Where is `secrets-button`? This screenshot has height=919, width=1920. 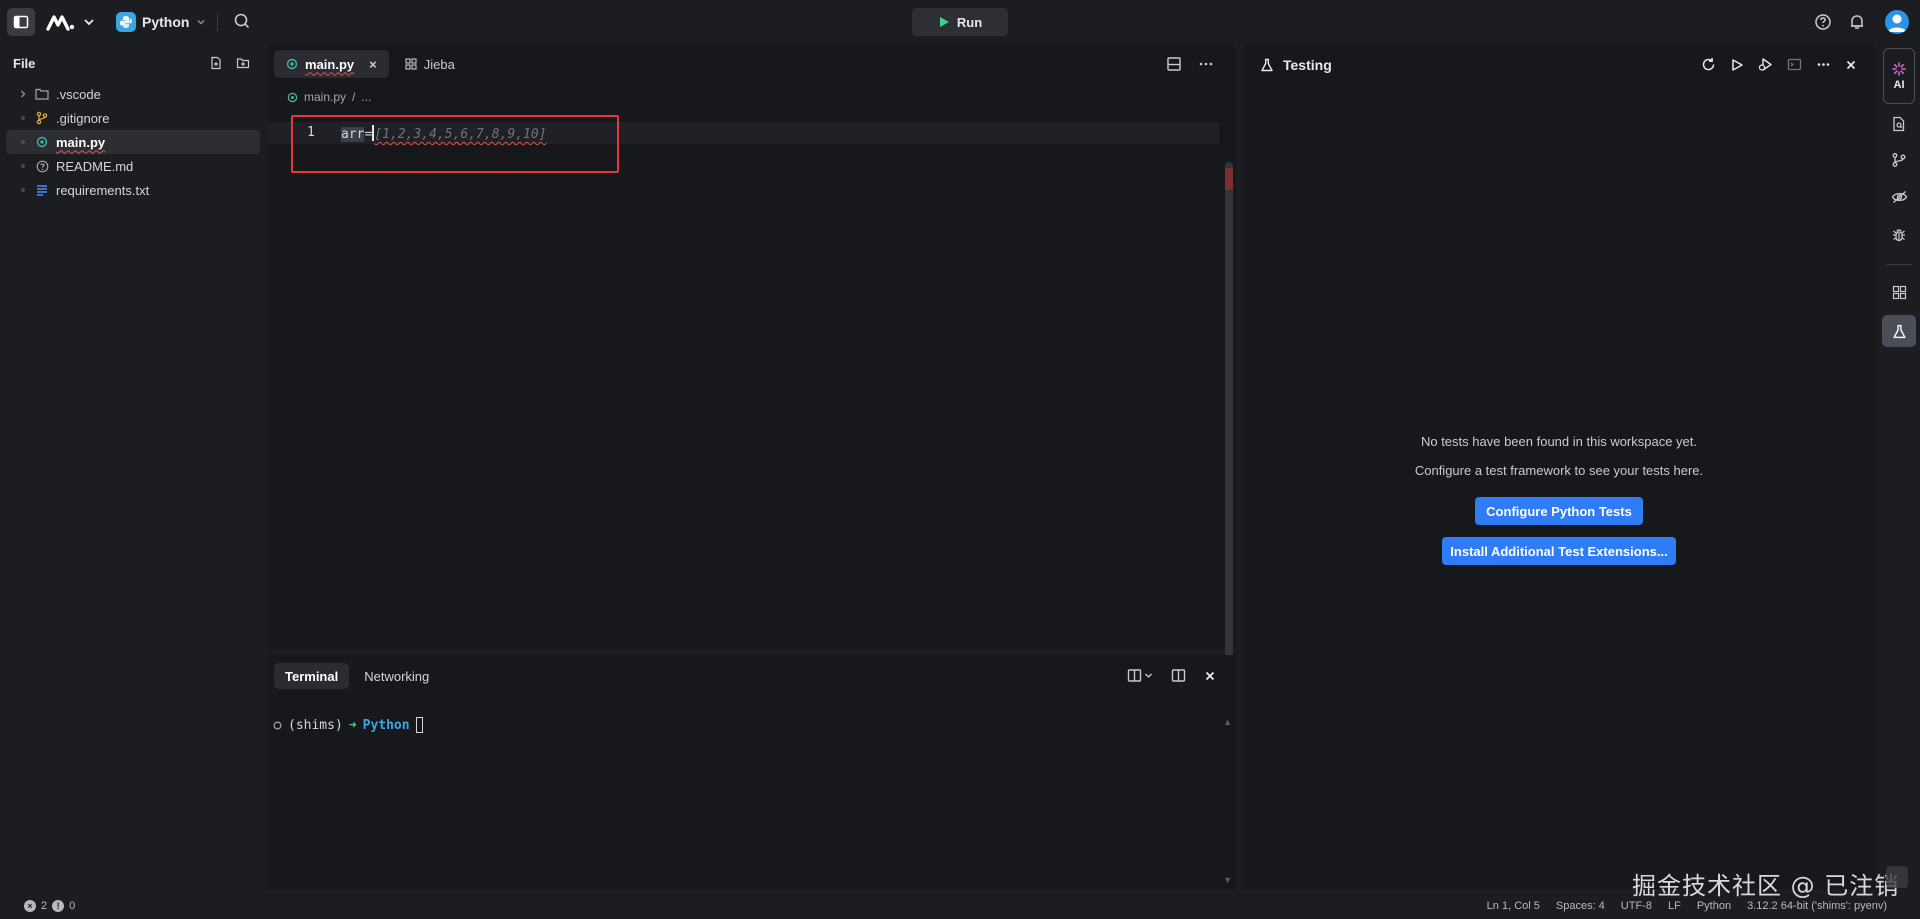
secrets-button is located at coordinates (1899, 197).